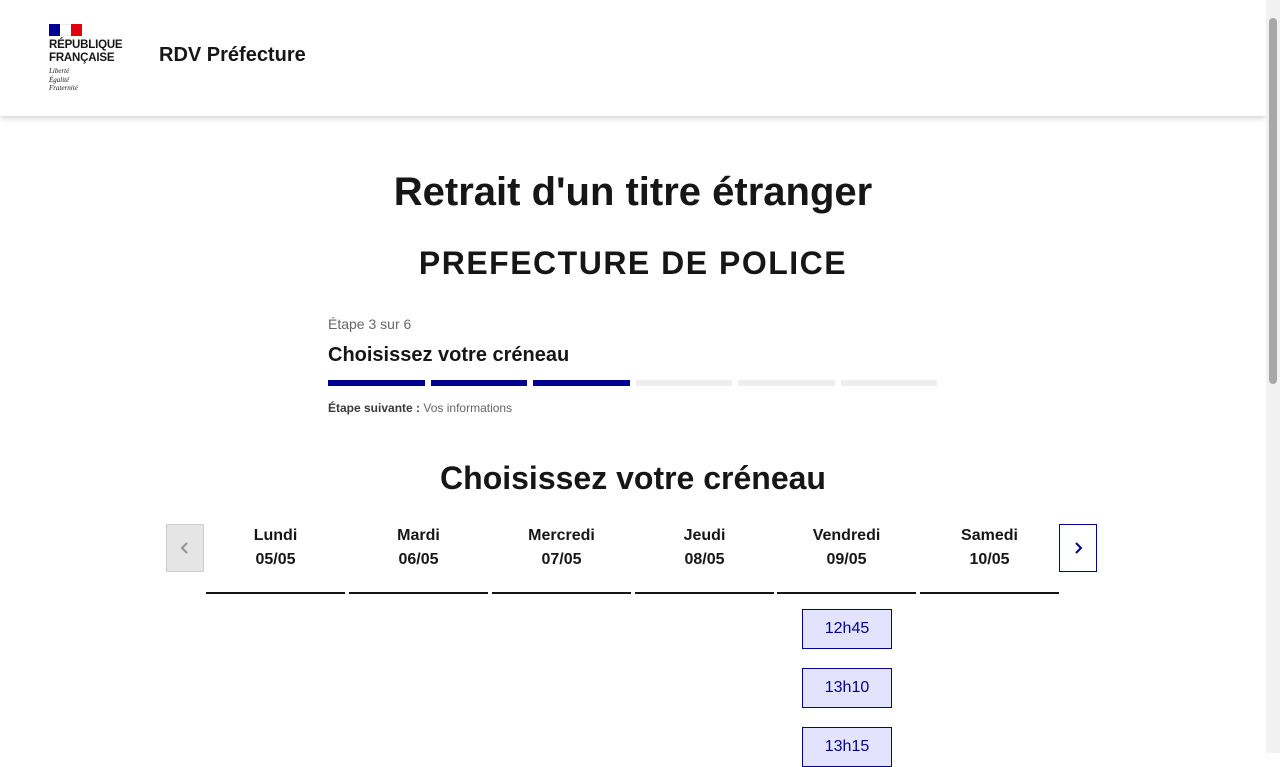 The width and height of the screenshot is (1280, 767). What do you see at coordinates (65, 30) in the screenshot?
I see `french-flag-icon` at bounding box center [65, 30].